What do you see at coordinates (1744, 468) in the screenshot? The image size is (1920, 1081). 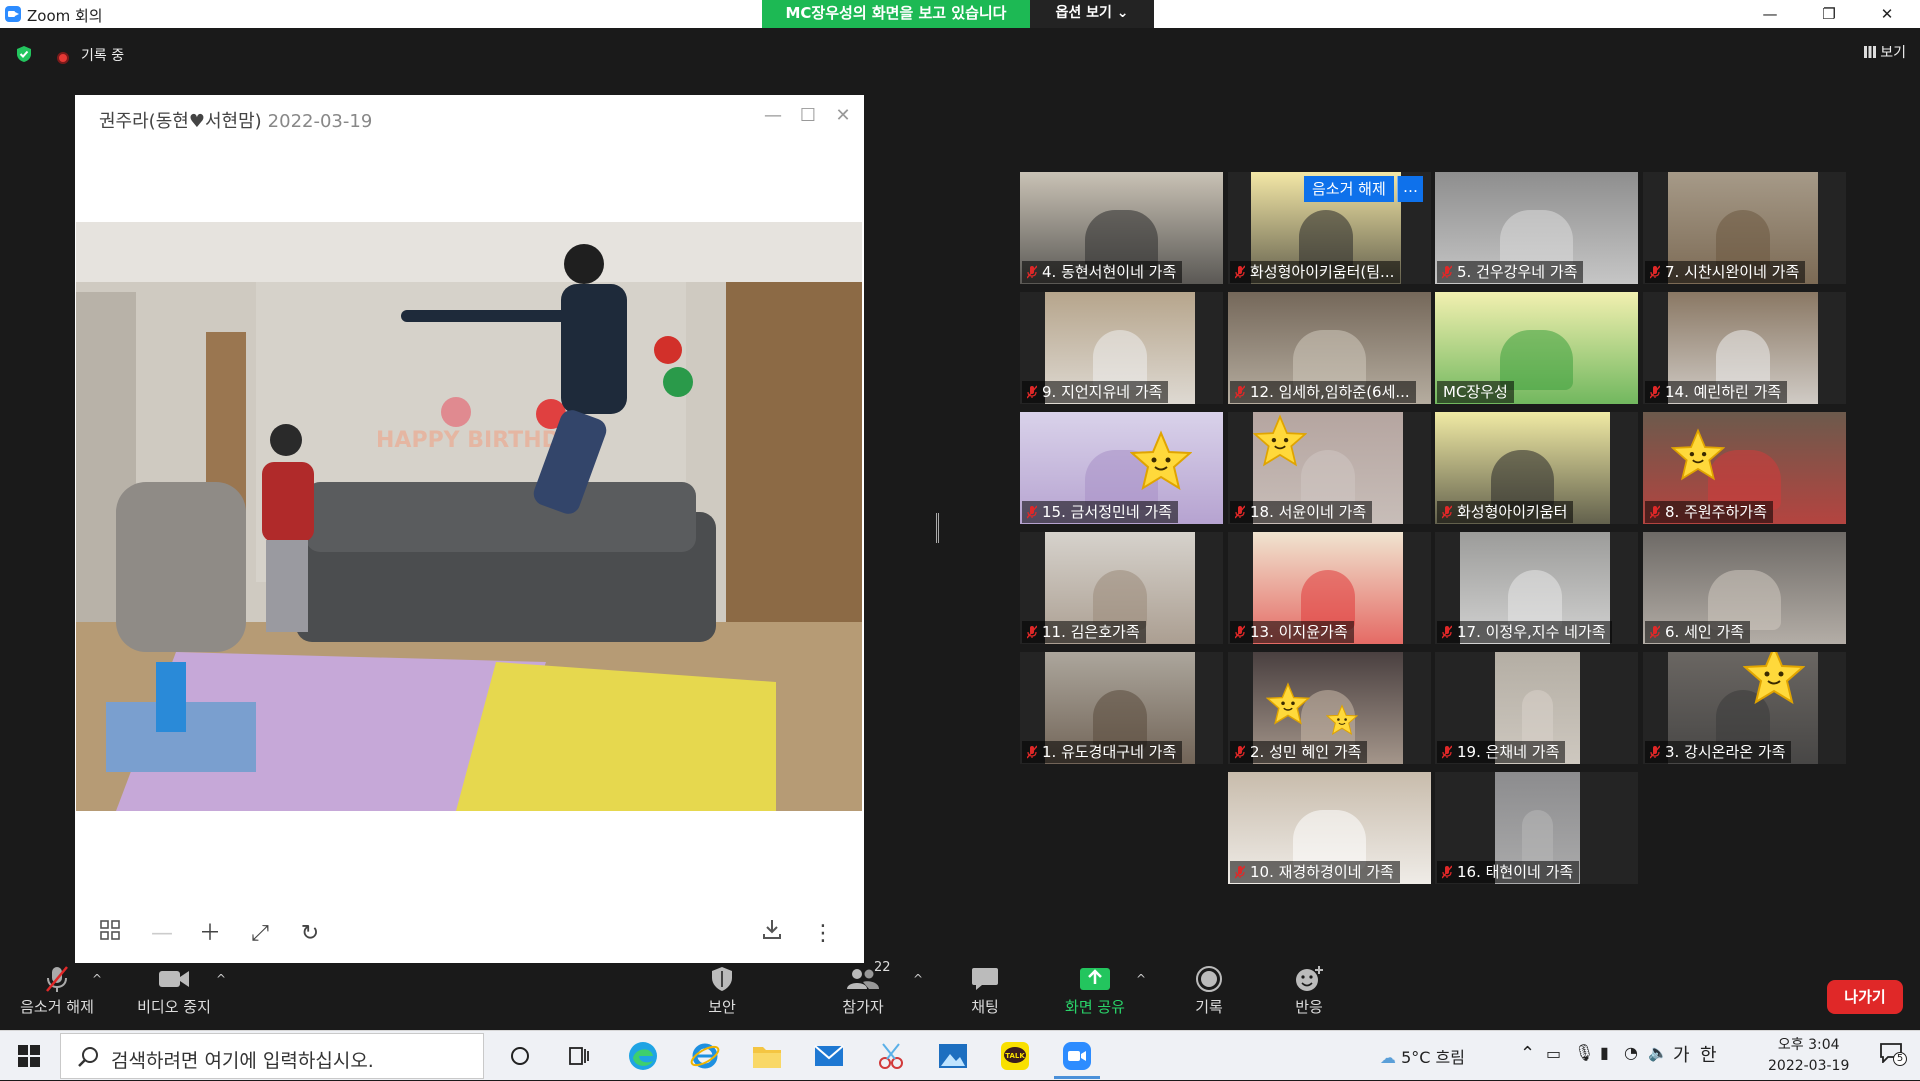 I see `participant-tile: 8. 주원주하가족` at bounding box center [1744, 468].